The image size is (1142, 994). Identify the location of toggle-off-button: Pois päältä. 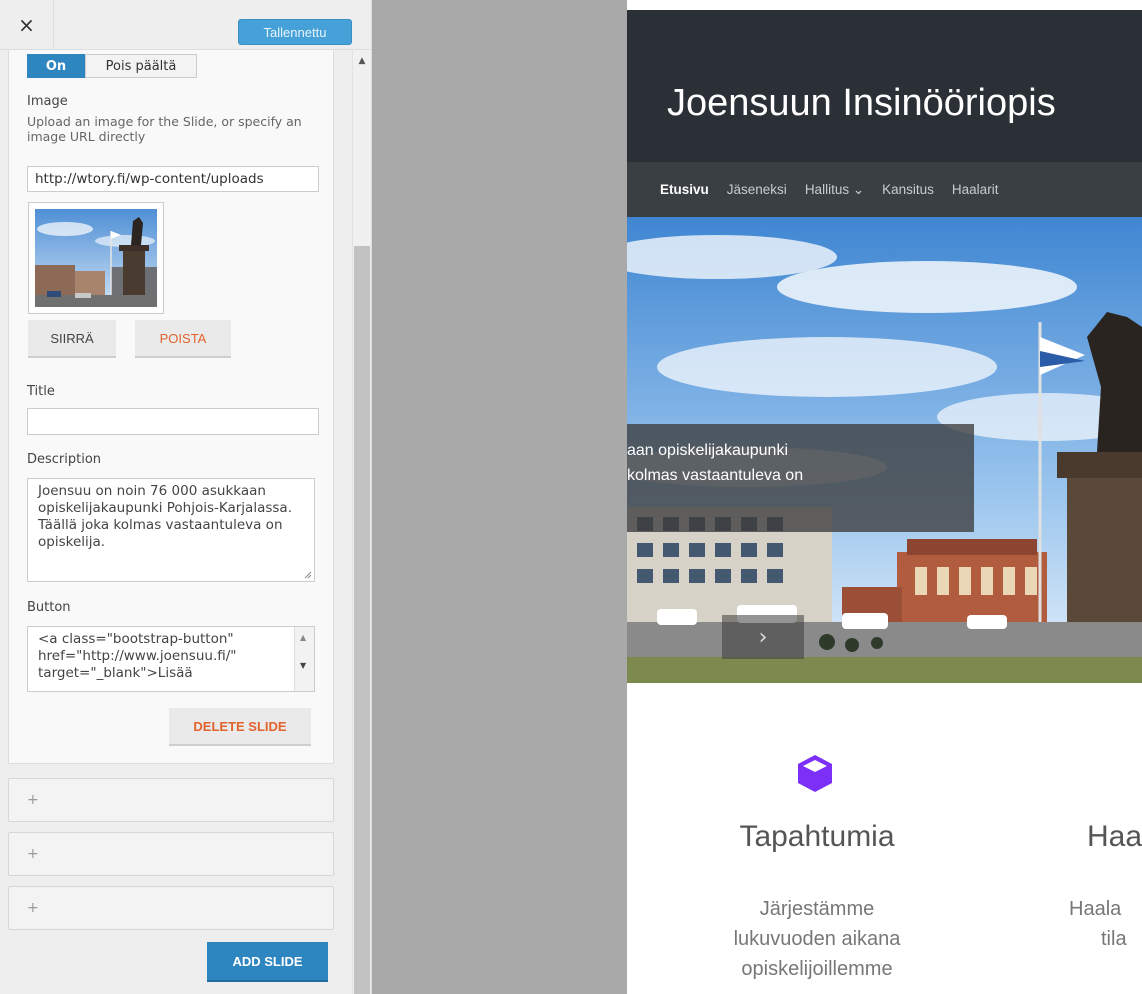
(141, 66).